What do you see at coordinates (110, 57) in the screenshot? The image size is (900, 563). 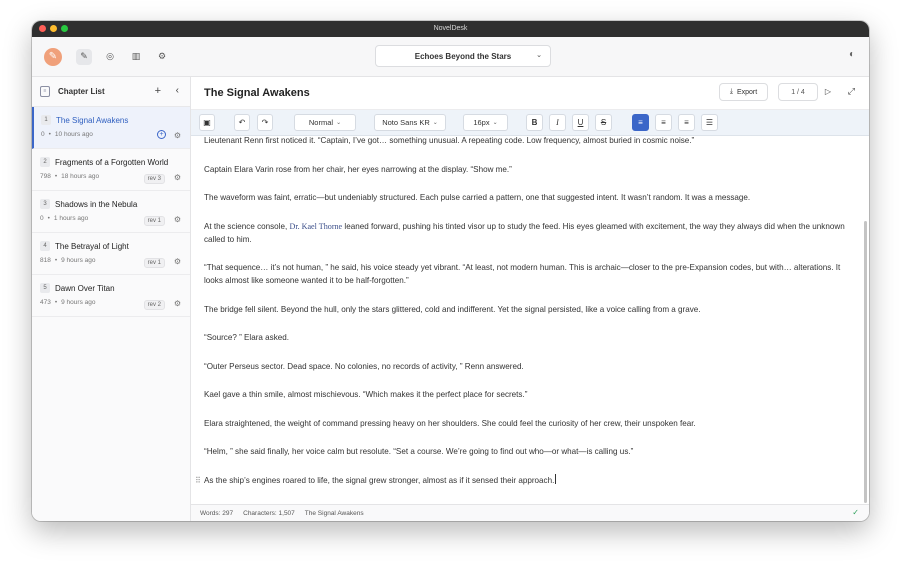 I see `globe-icon: ◎` at bounding box center [110, 57].